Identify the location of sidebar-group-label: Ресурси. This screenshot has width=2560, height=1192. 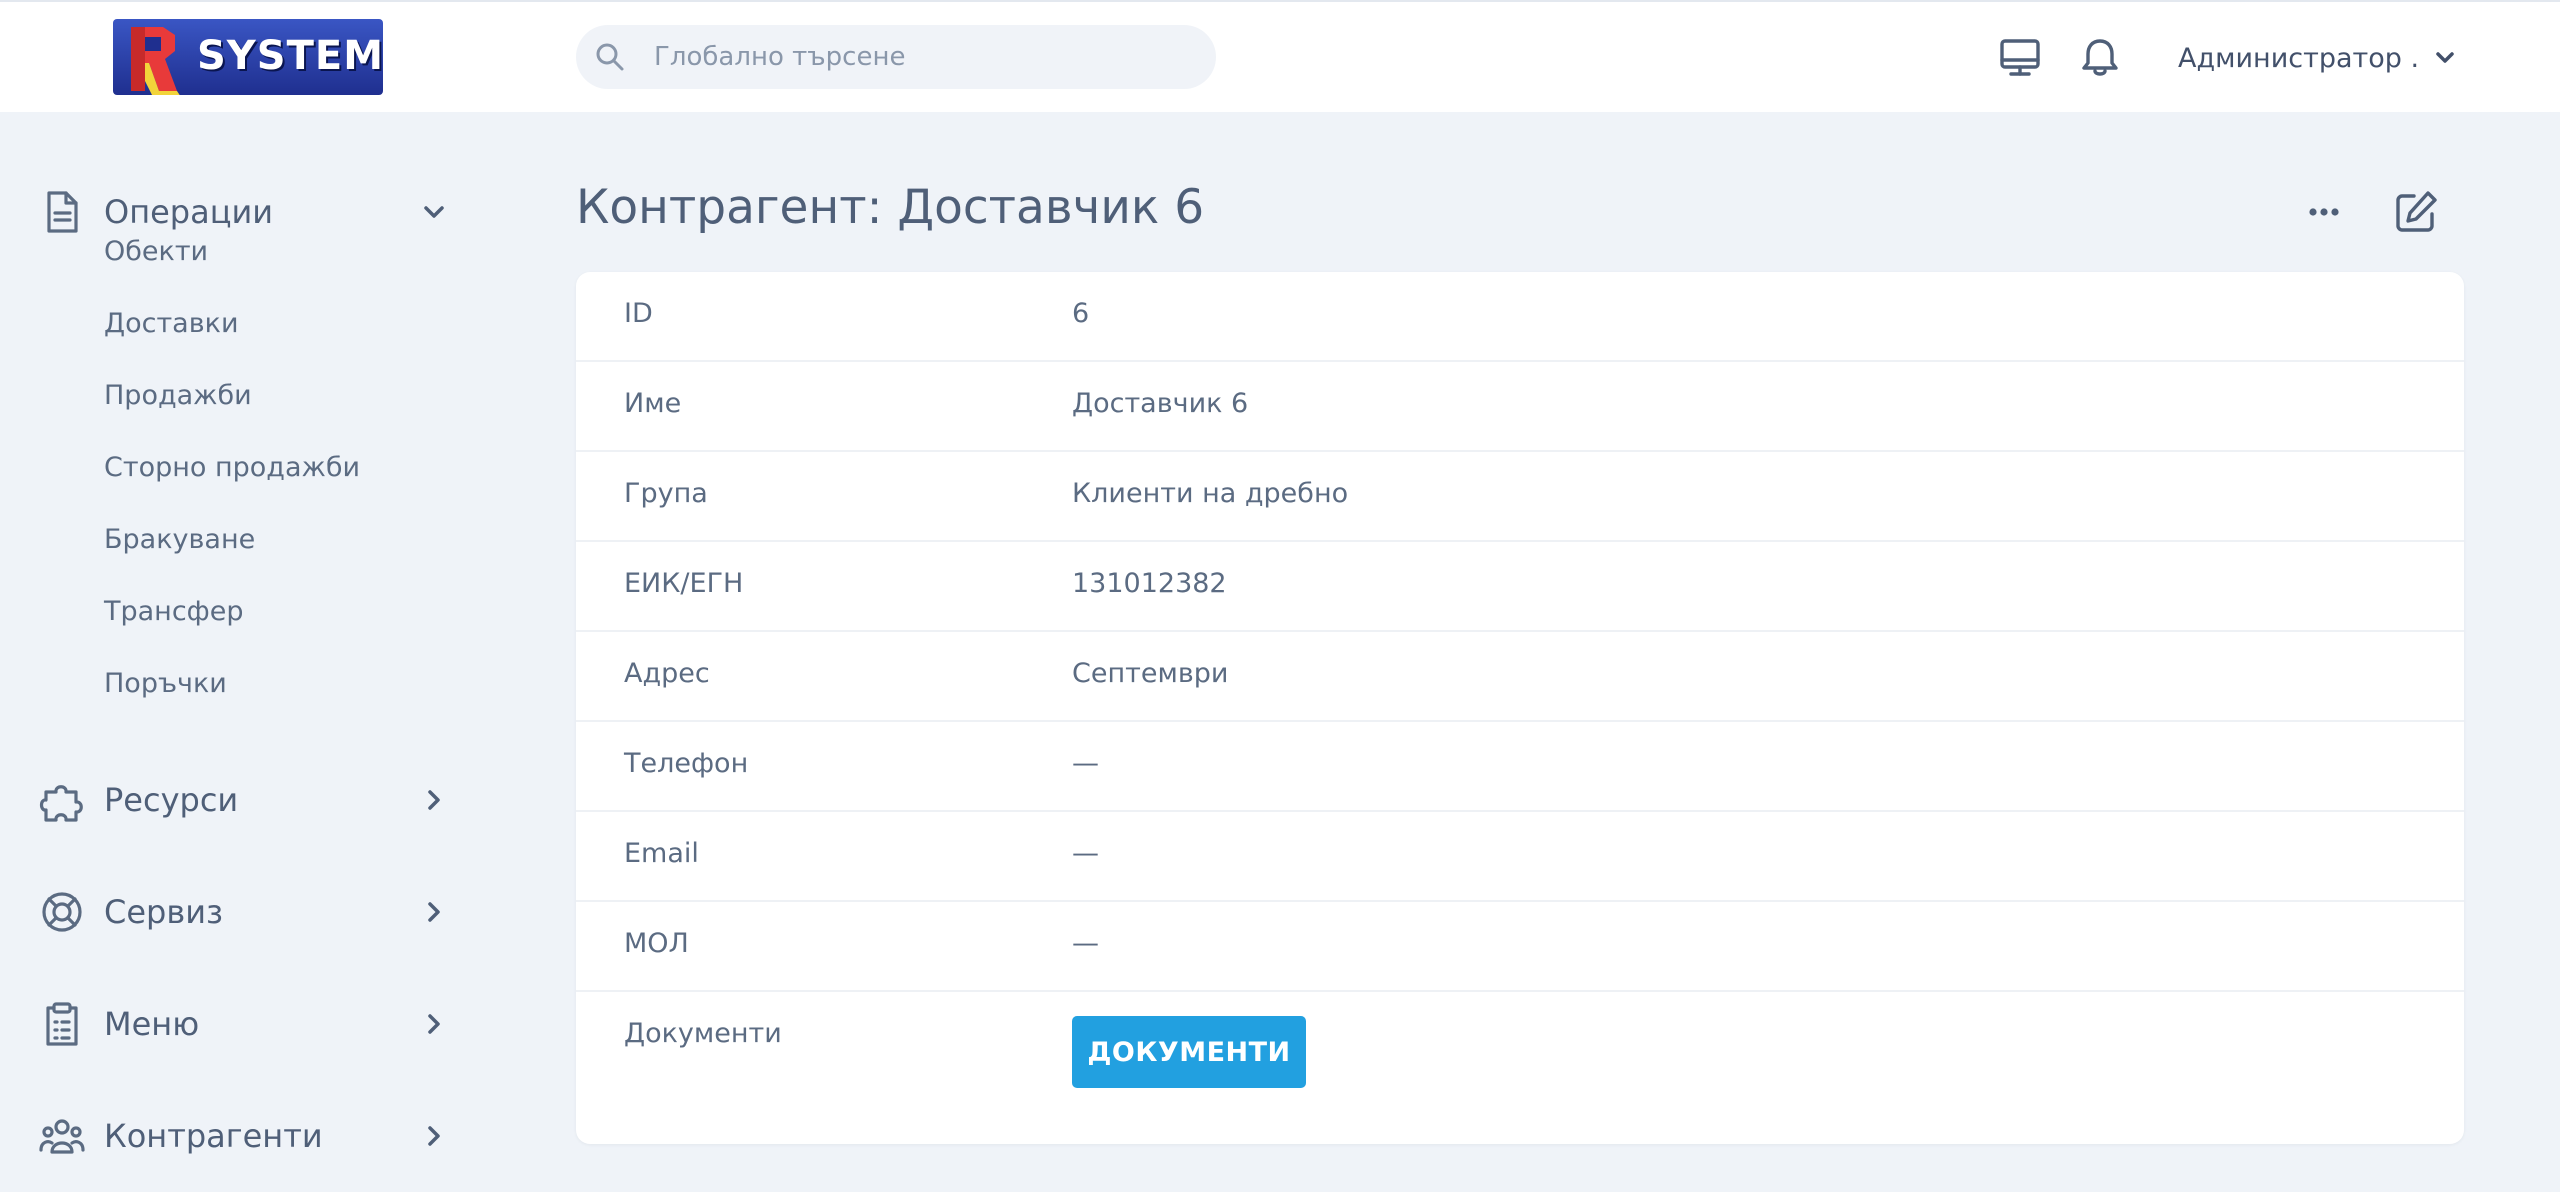
(171, 800).